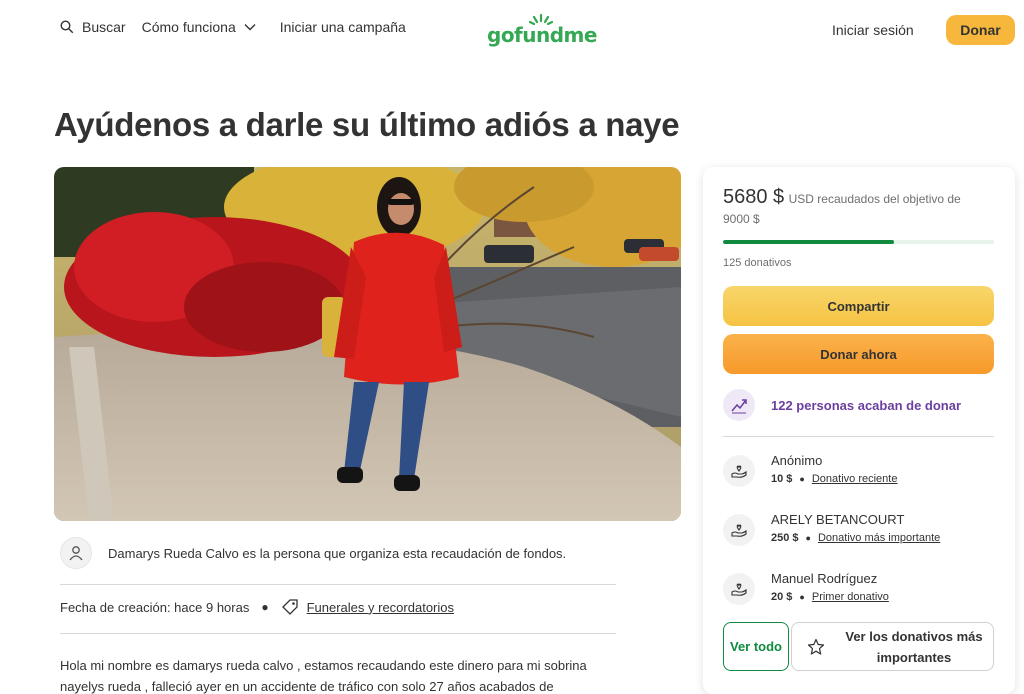 The height and width of the screenshot is (694, 1024). Describe the element at coordinates (782, 479) in the screenshot. I see `donor-amount: 10 $` at that location.